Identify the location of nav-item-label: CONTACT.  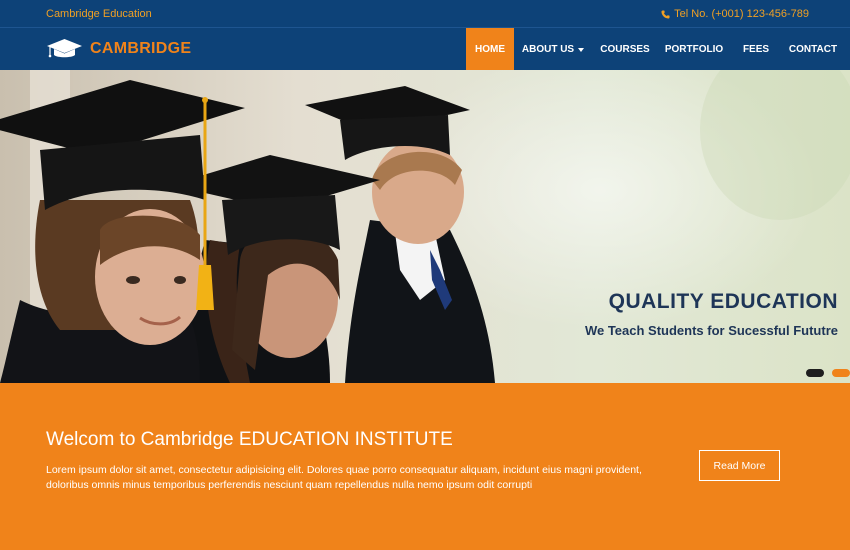
(813, 49).